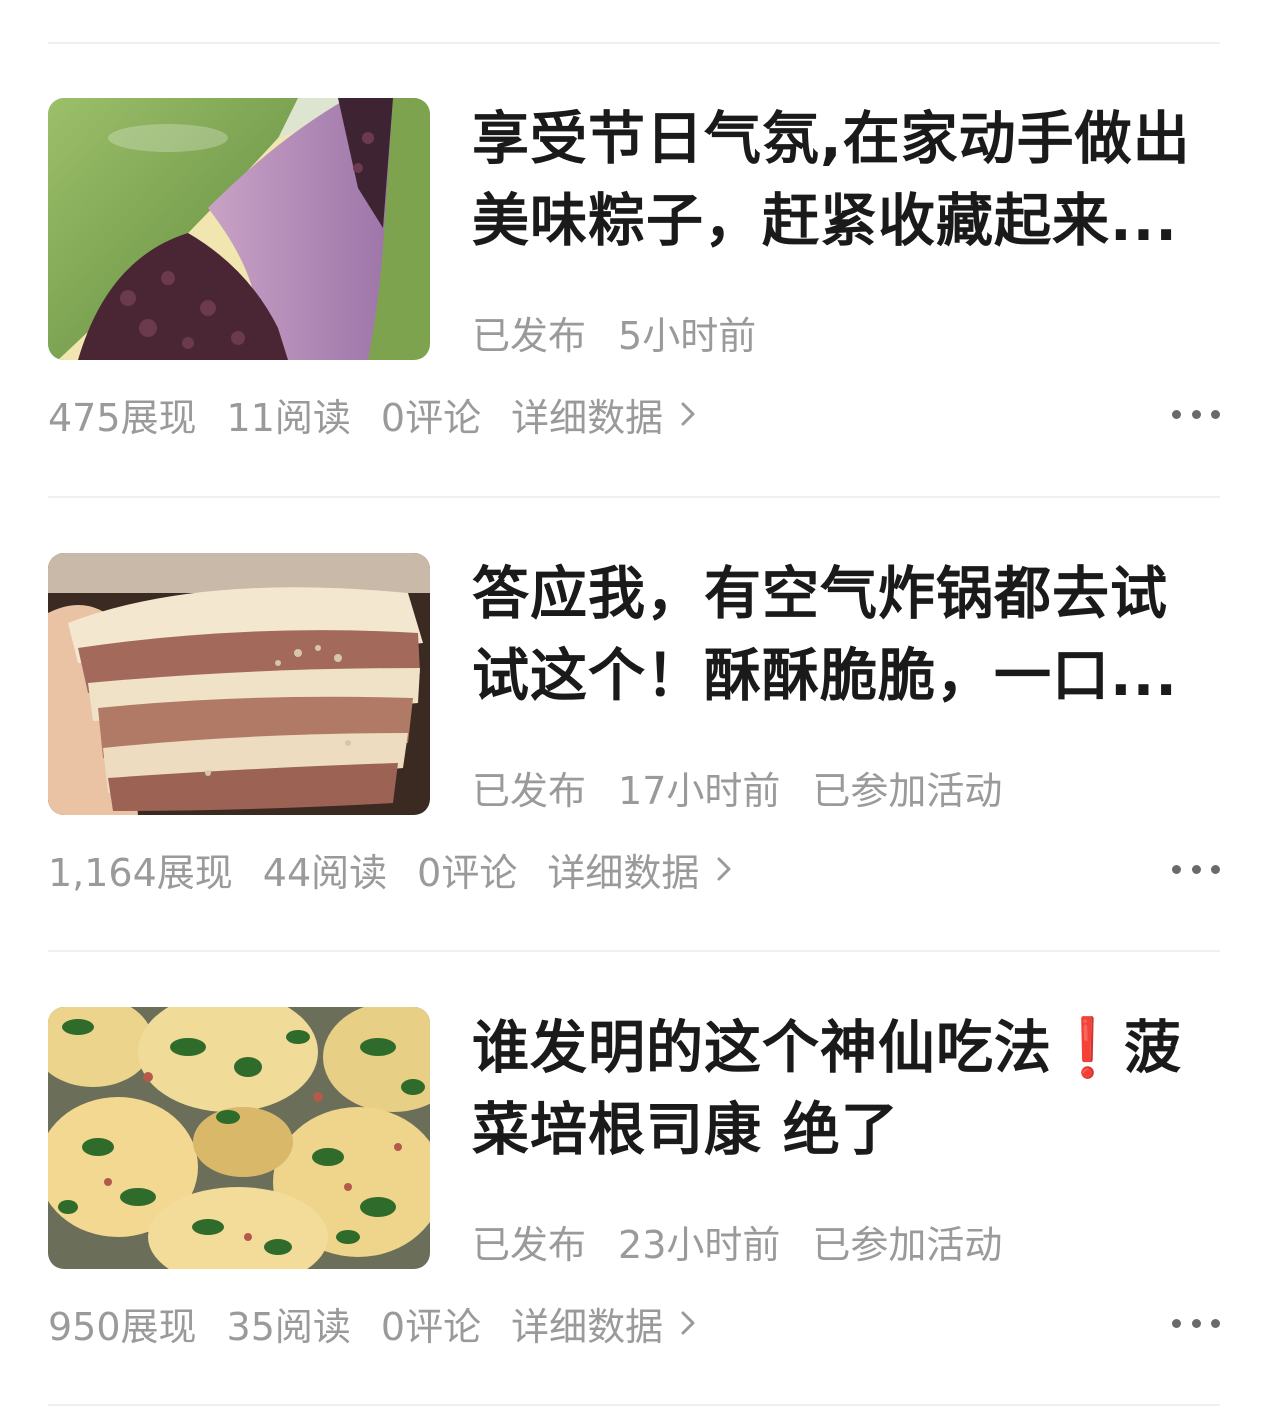 Image resolution: width=1276 pixels, height=1423 pixels. I want to click on publish-time: 23小时前, so click(699, 1244).